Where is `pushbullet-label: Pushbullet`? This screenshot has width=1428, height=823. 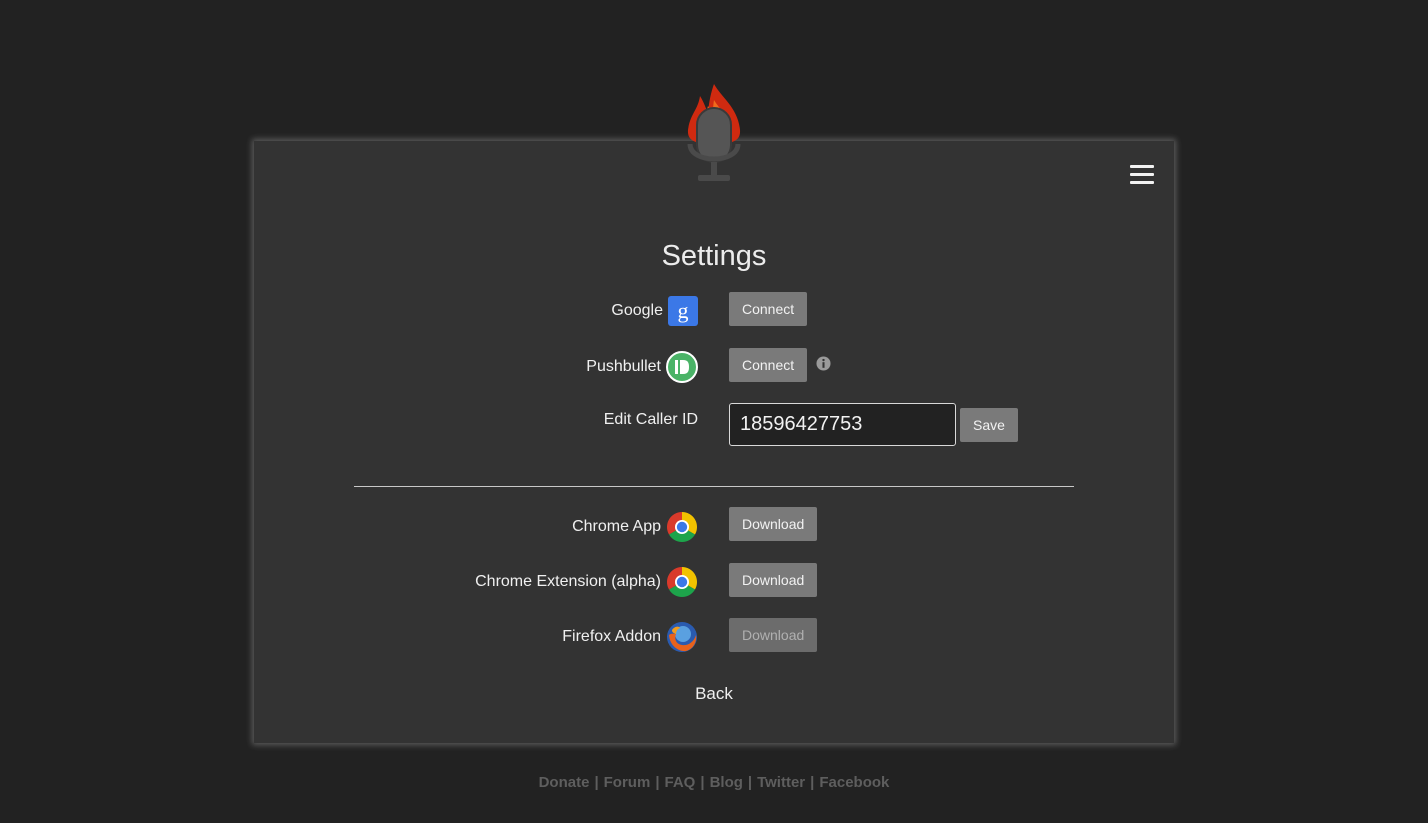 pushbullet-label: Pushbullet is located at coordinates (623, 366).